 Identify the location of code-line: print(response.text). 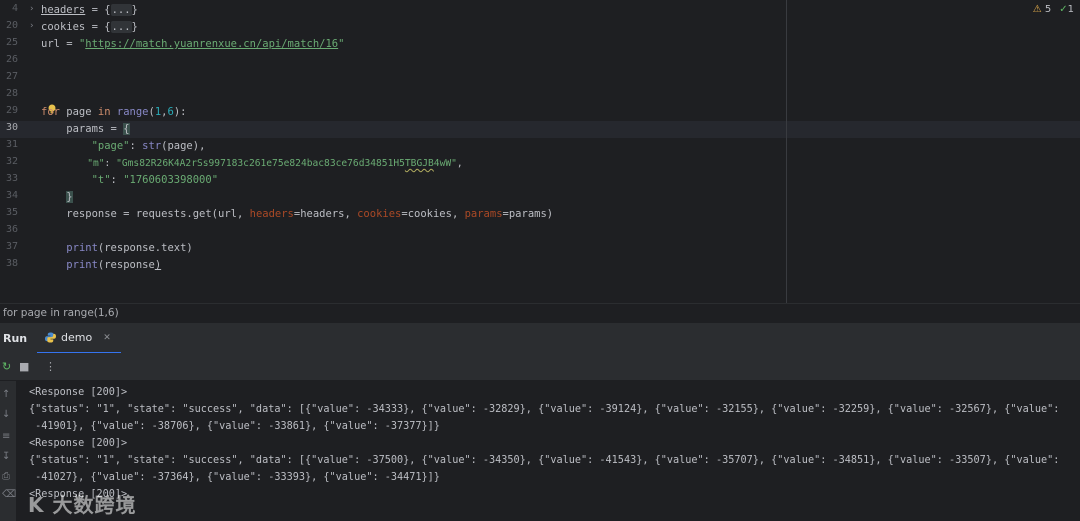
(116, 248).